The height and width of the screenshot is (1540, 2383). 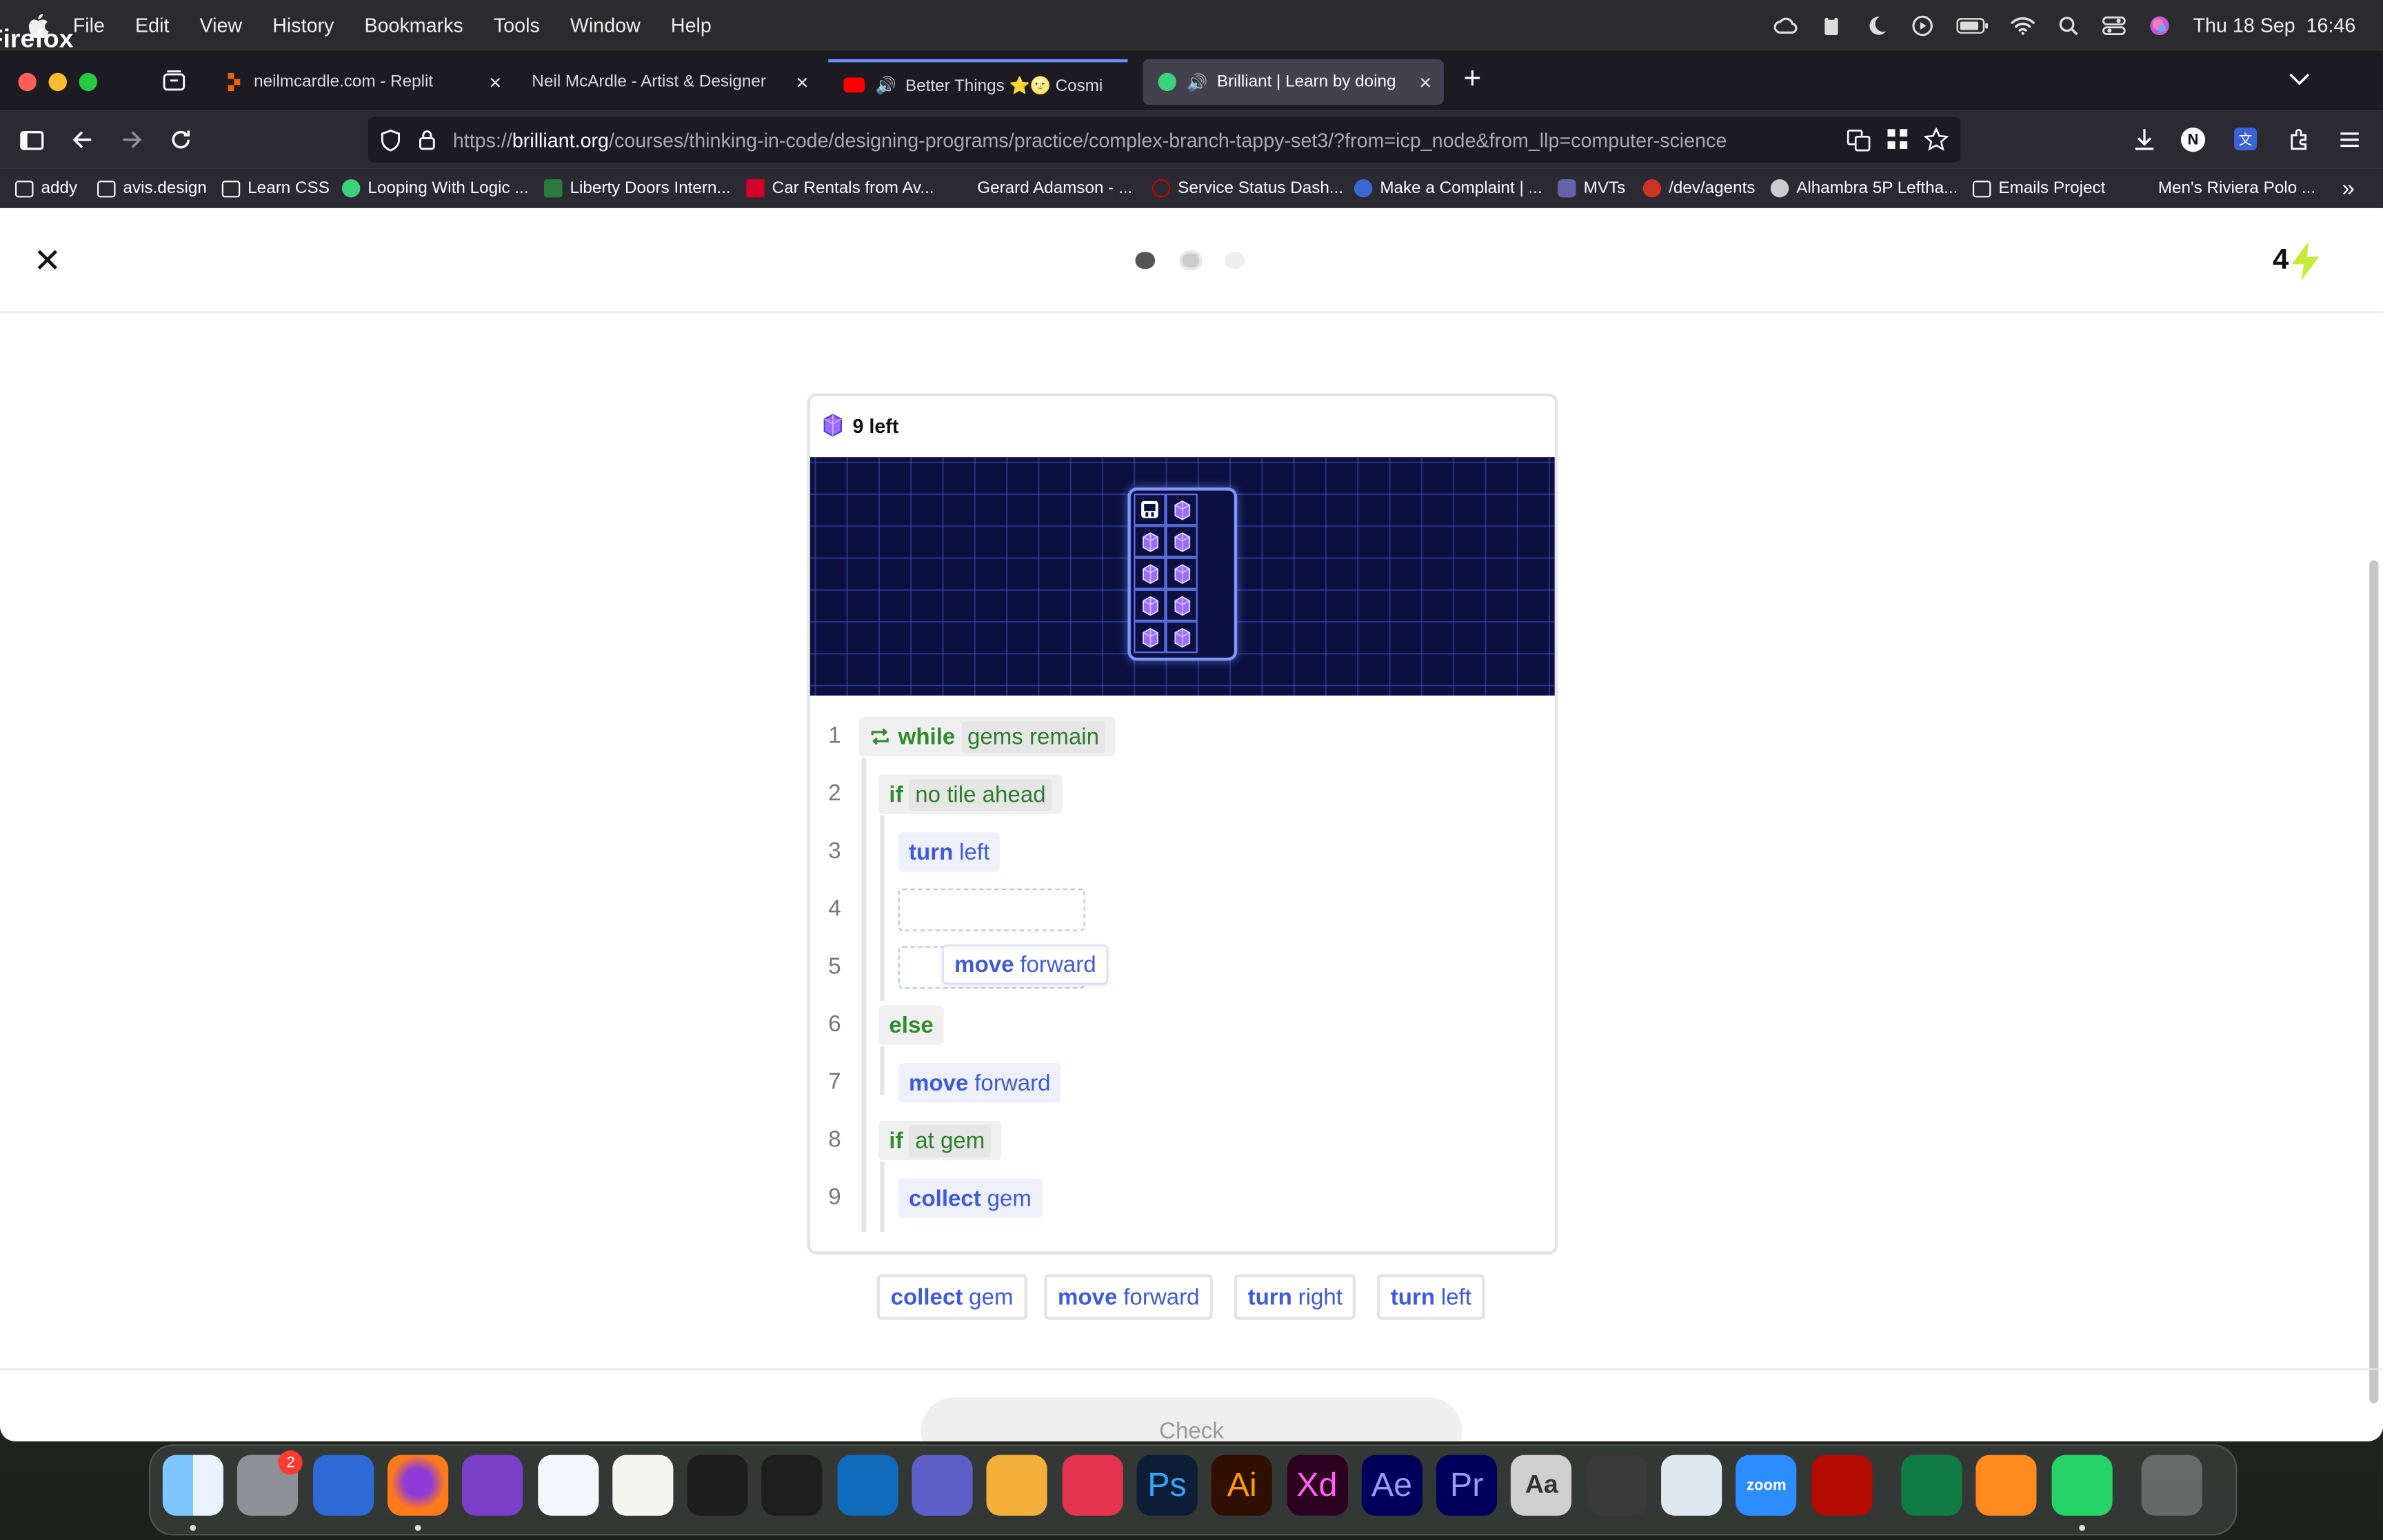 I want to click on downloads-icon, so click(x=2144, y=140).